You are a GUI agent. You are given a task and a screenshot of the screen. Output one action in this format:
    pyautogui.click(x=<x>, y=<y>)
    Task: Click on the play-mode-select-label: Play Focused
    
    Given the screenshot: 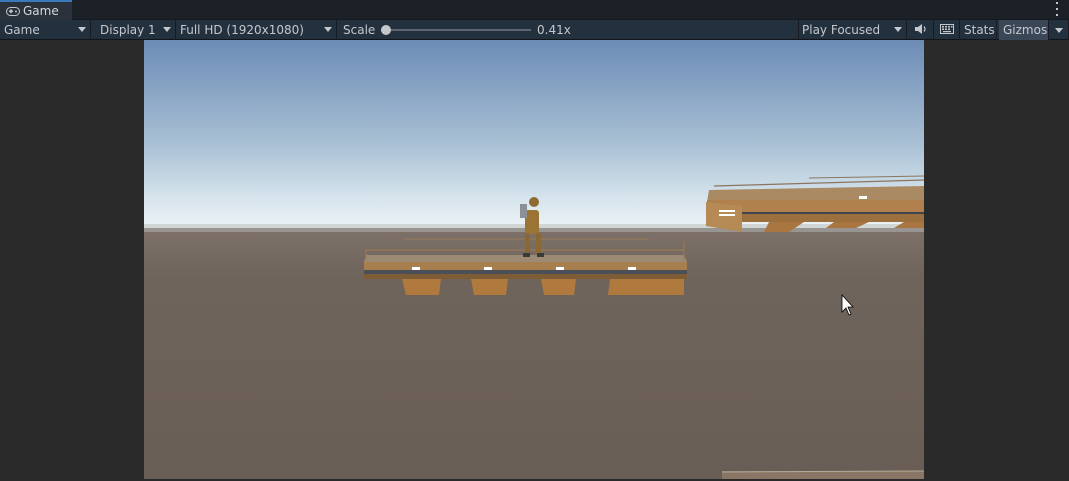 What is the action you would take?
    pyautogui.click(x=841, y=30)
    